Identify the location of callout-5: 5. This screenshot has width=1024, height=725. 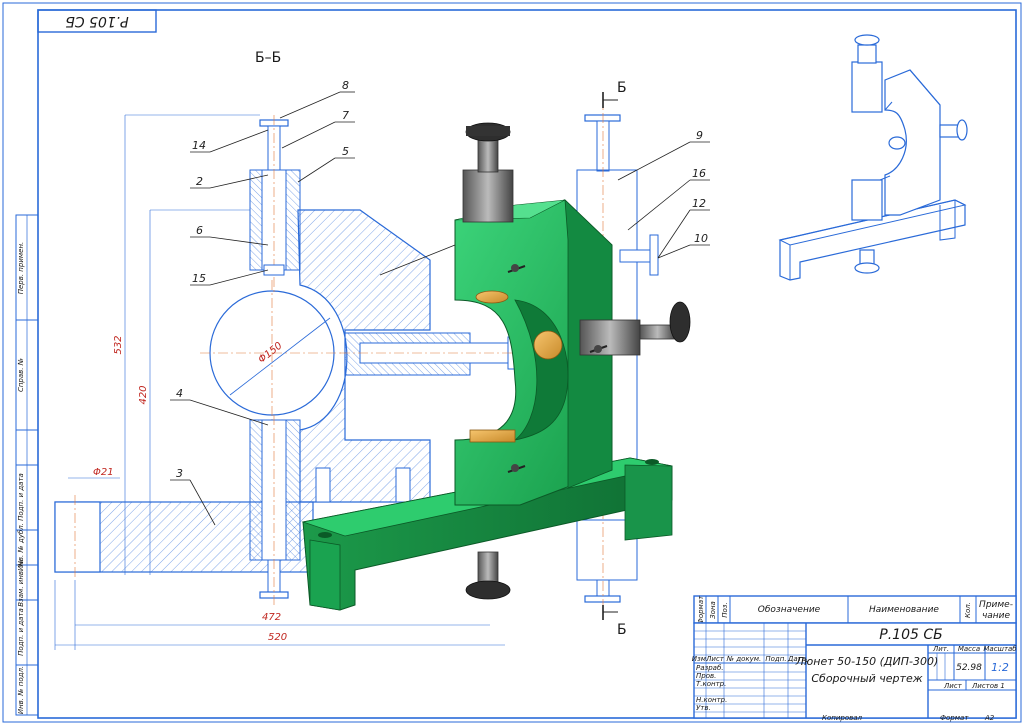
(345, 151).